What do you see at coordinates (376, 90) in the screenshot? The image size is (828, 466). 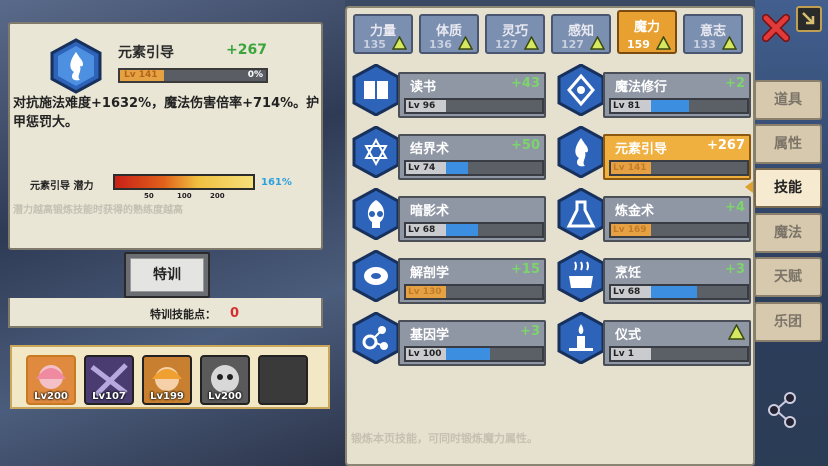 I see `book-icon` at bounding box center [376, 90].